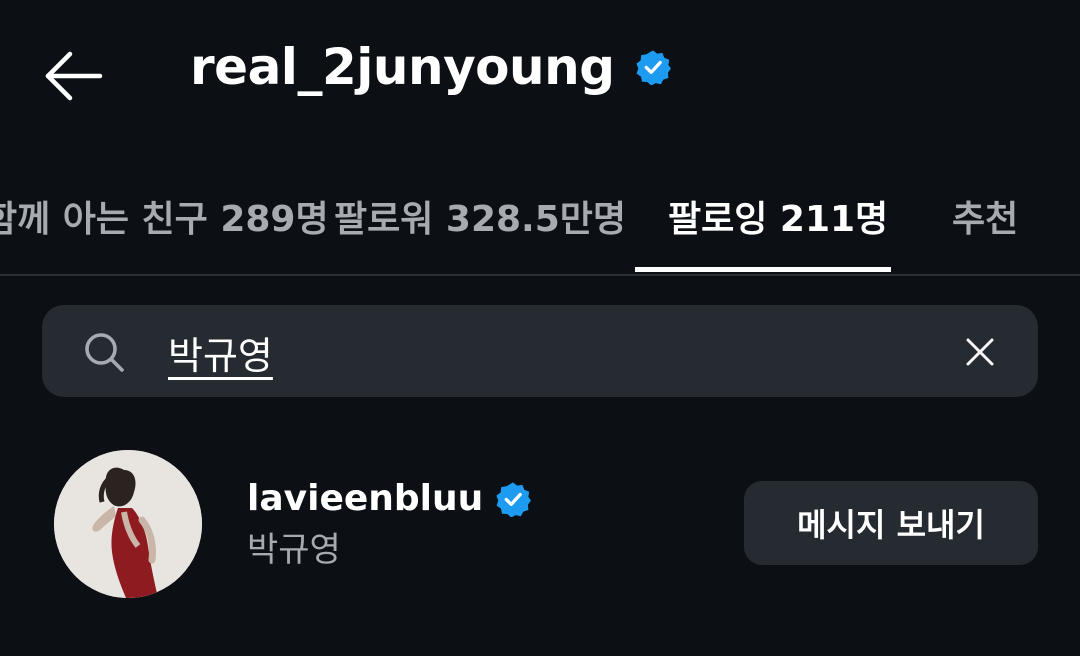  I want to click on close-icon, so click(980, 352).